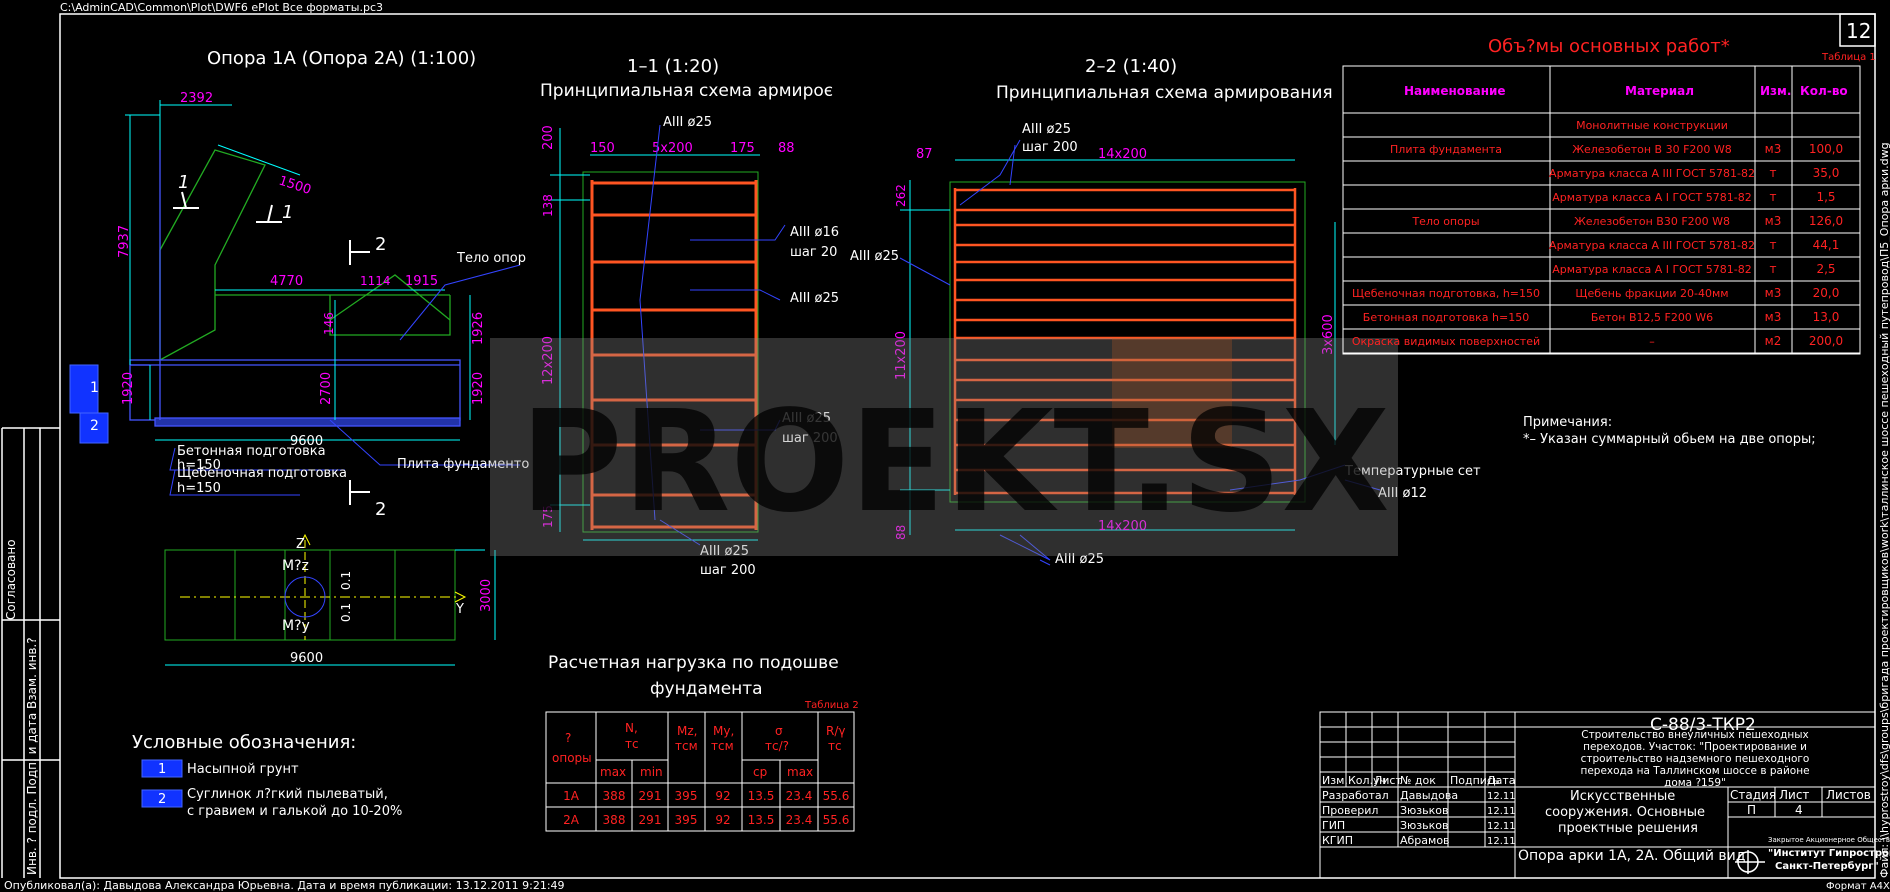 The height and width of the screenshot is (892, 1890). I want to click on legend-item2-num: 2, so click(162, 799).